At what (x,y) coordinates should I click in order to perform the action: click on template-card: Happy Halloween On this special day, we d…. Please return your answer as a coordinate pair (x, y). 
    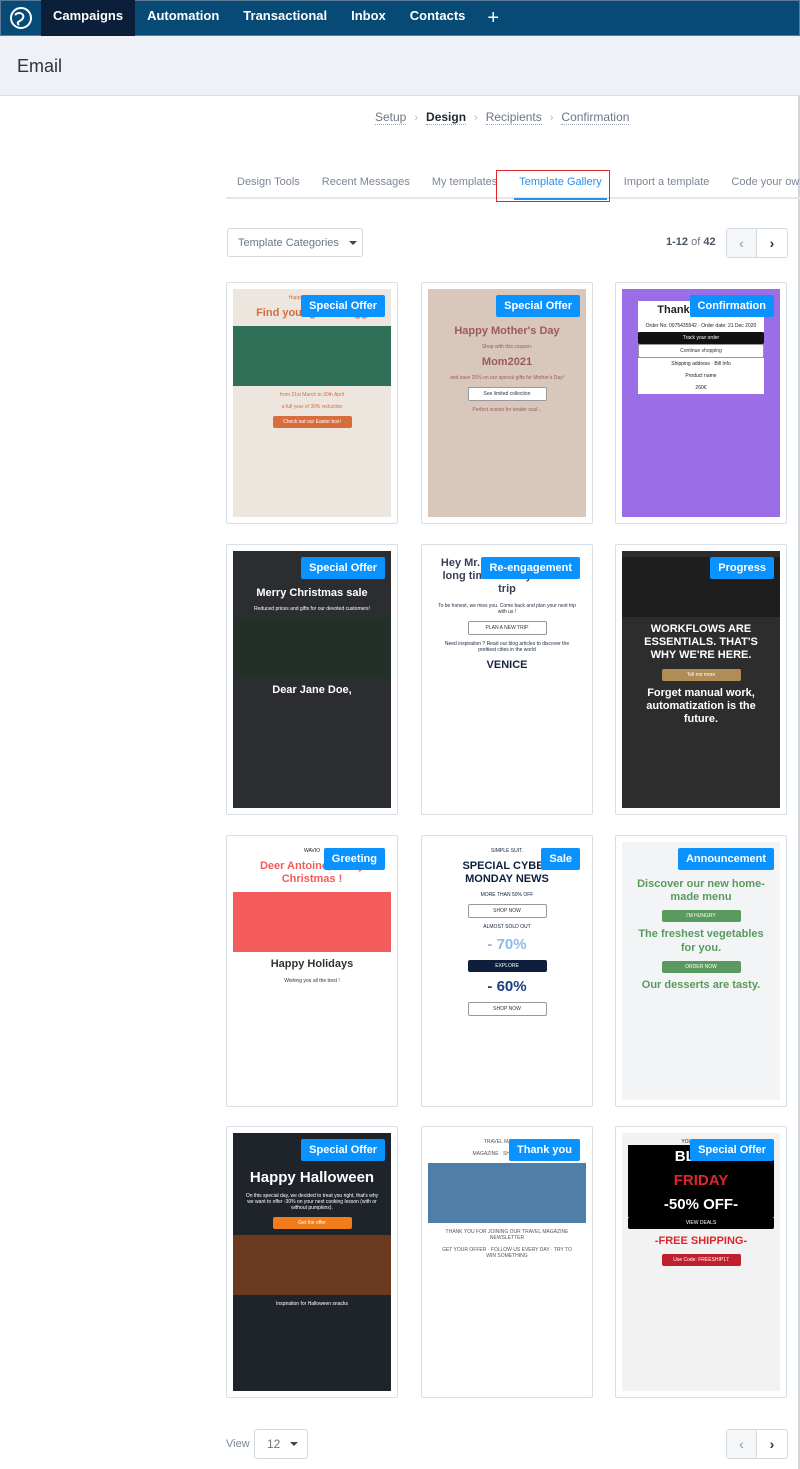
    Looking at the image, I should click on (312, 1262).